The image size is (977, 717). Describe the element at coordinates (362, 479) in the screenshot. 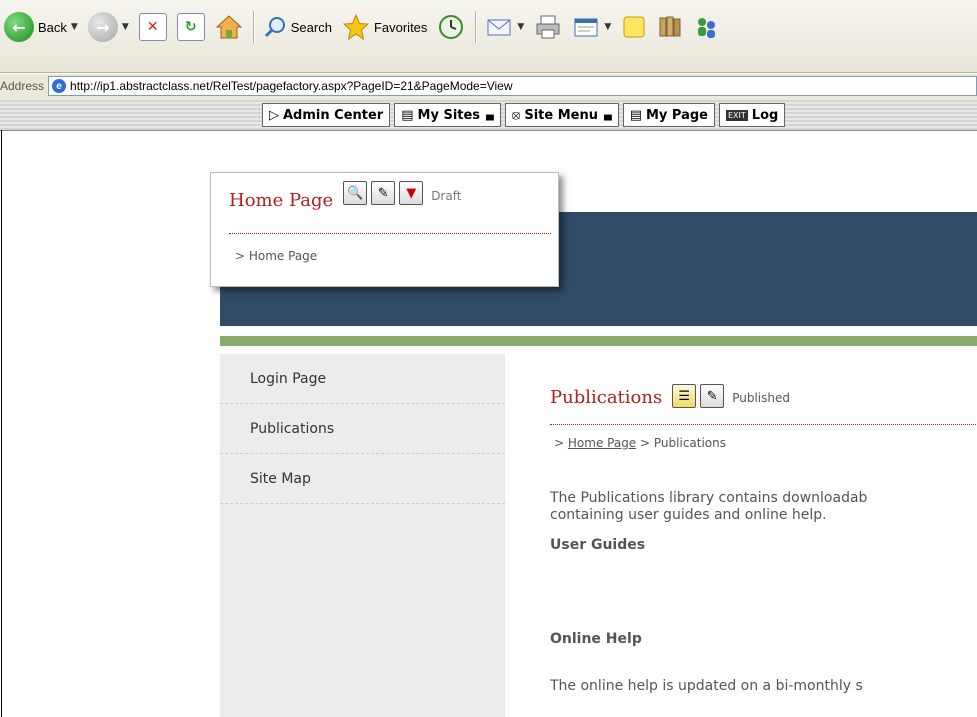

I see `nav-item-site-map: Site Map` at that location.